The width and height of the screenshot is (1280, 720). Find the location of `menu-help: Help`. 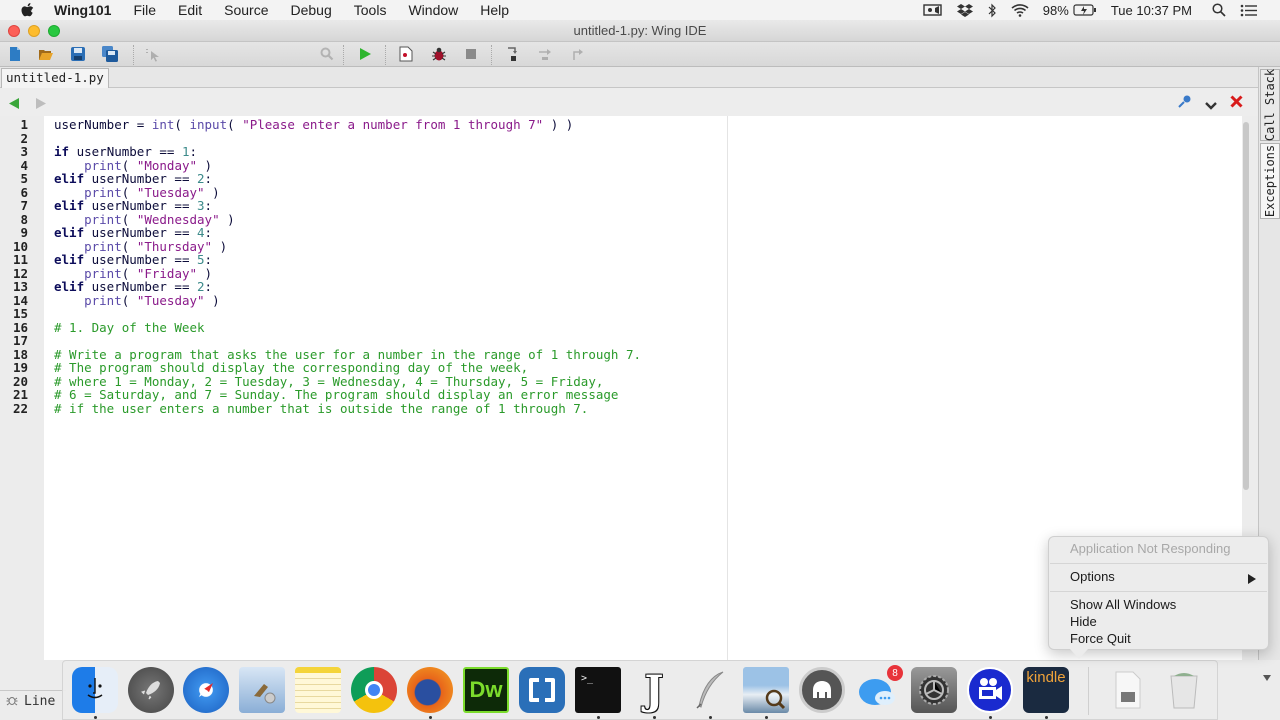

menu-help: Help is located at coordinates (494, 10).